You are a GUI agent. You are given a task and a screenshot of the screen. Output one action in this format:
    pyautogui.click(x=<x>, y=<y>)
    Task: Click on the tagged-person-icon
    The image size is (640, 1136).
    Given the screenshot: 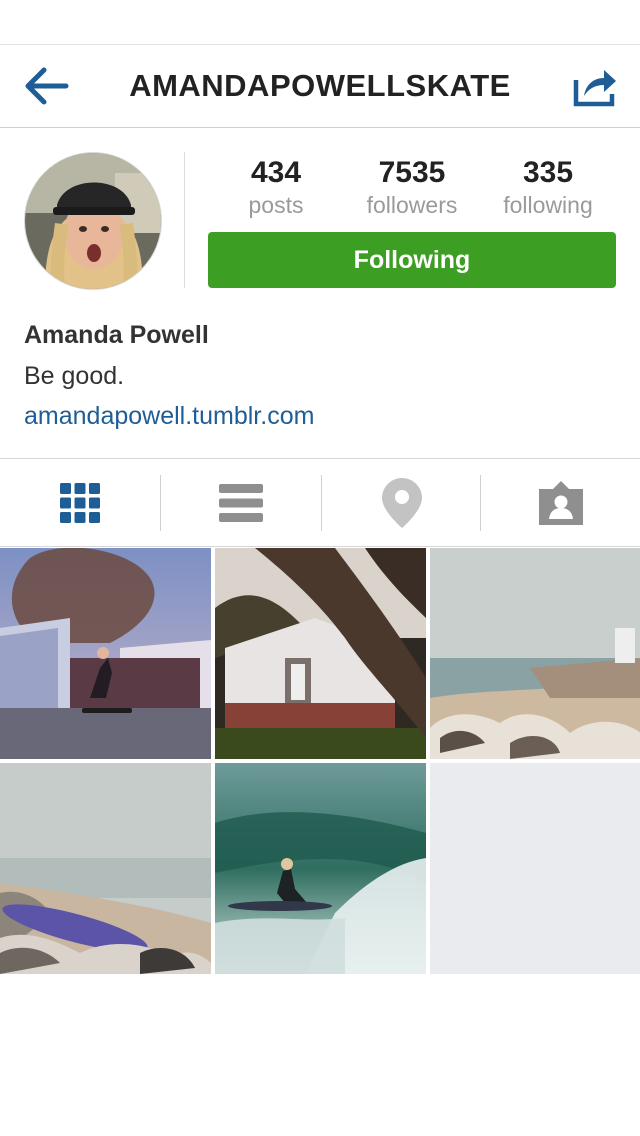 What is the action you would take?
    pyautogui.click(x=561, y=502)
    